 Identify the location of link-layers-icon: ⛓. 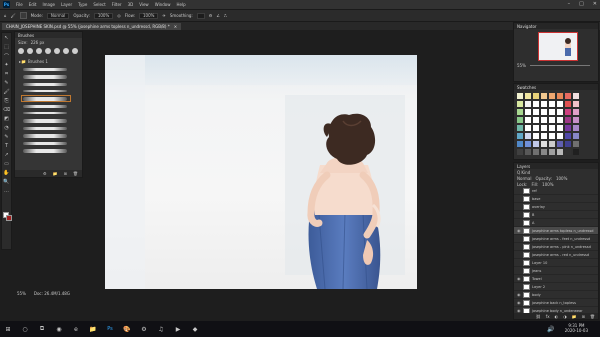
(538, 316).